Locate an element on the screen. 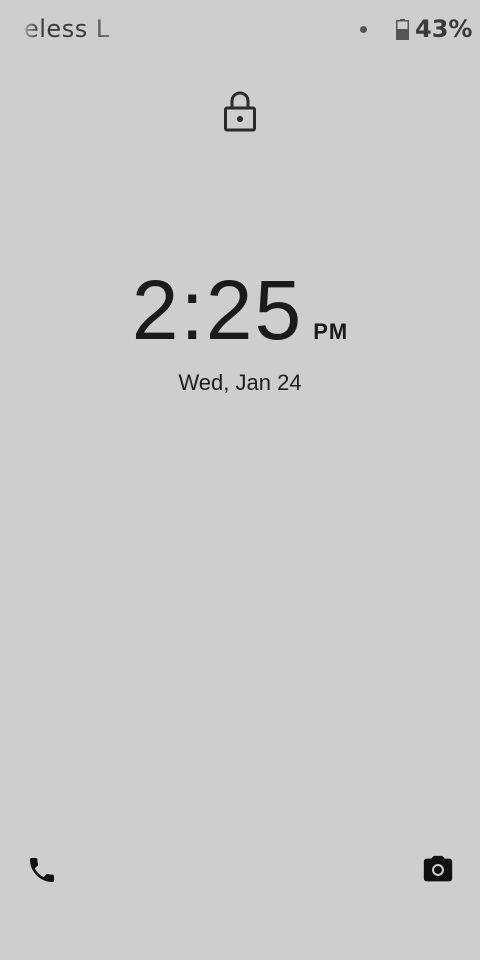 The width and height of the screenshot is (480, 960). clock: 2:25 PM is located at coordinates (240, 310).